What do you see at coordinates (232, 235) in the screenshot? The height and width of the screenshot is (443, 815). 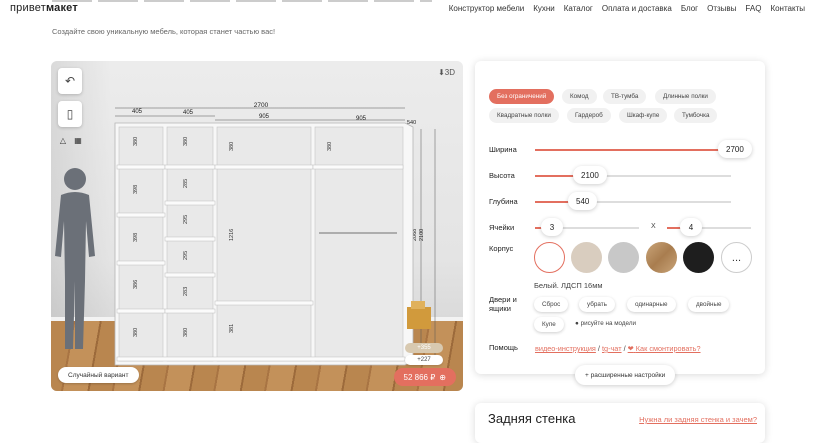 I see `svg-text: 1216` at bounding box center [232, 235].